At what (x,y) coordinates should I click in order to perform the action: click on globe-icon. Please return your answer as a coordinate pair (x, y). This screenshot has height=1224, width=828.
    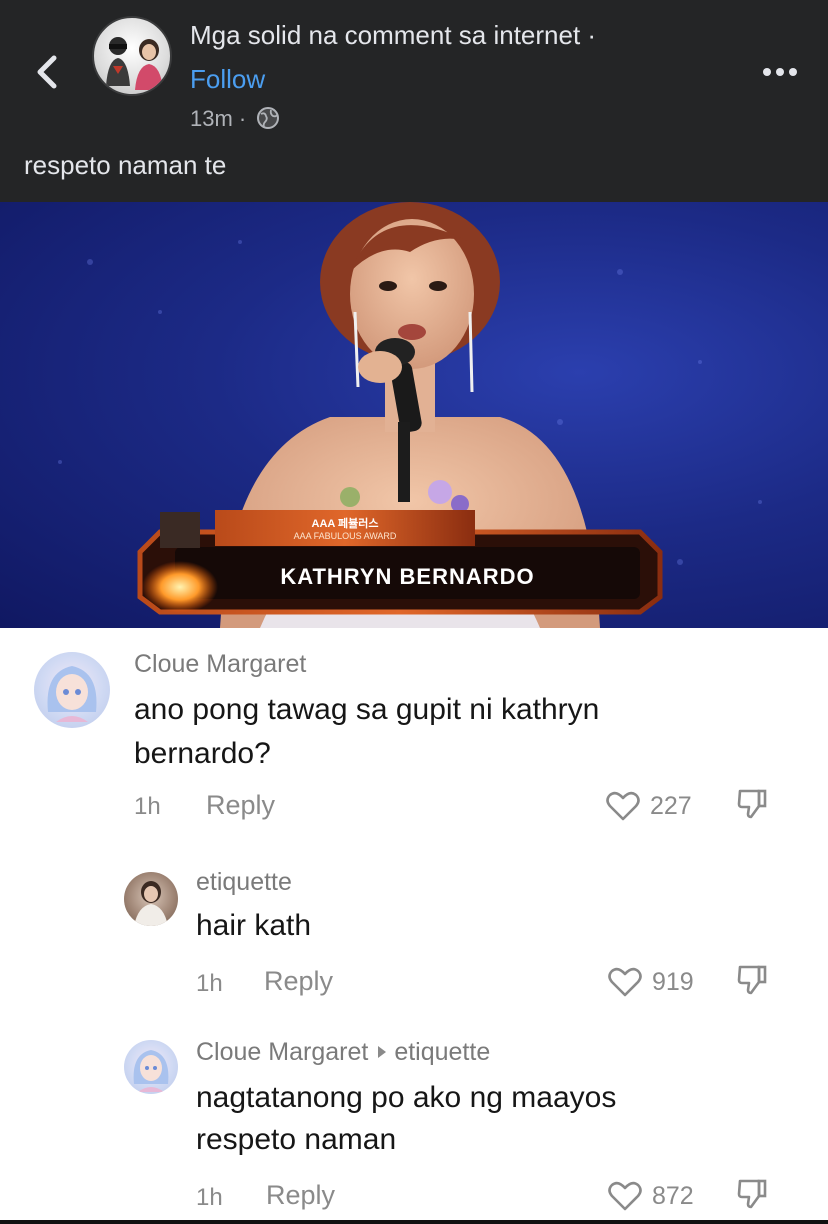
    Looking at the image, I should click on (268, 118).